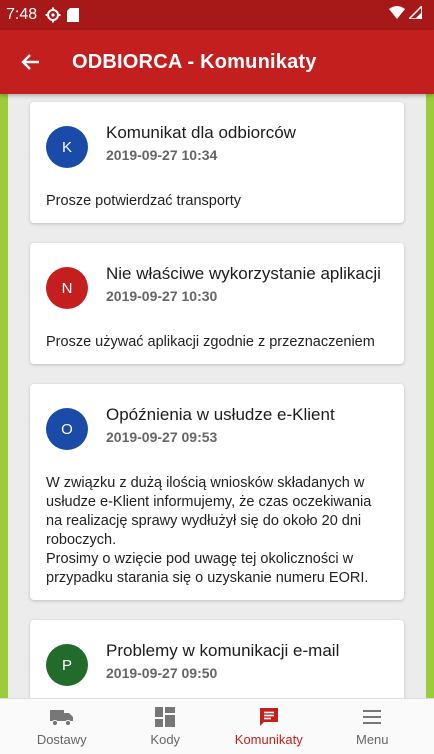 This screenshot has width=434, height=754. What do you see at coordinates (61, 717) in the screenshot?
I see `truck-icon` at bounding box center [61, 717].